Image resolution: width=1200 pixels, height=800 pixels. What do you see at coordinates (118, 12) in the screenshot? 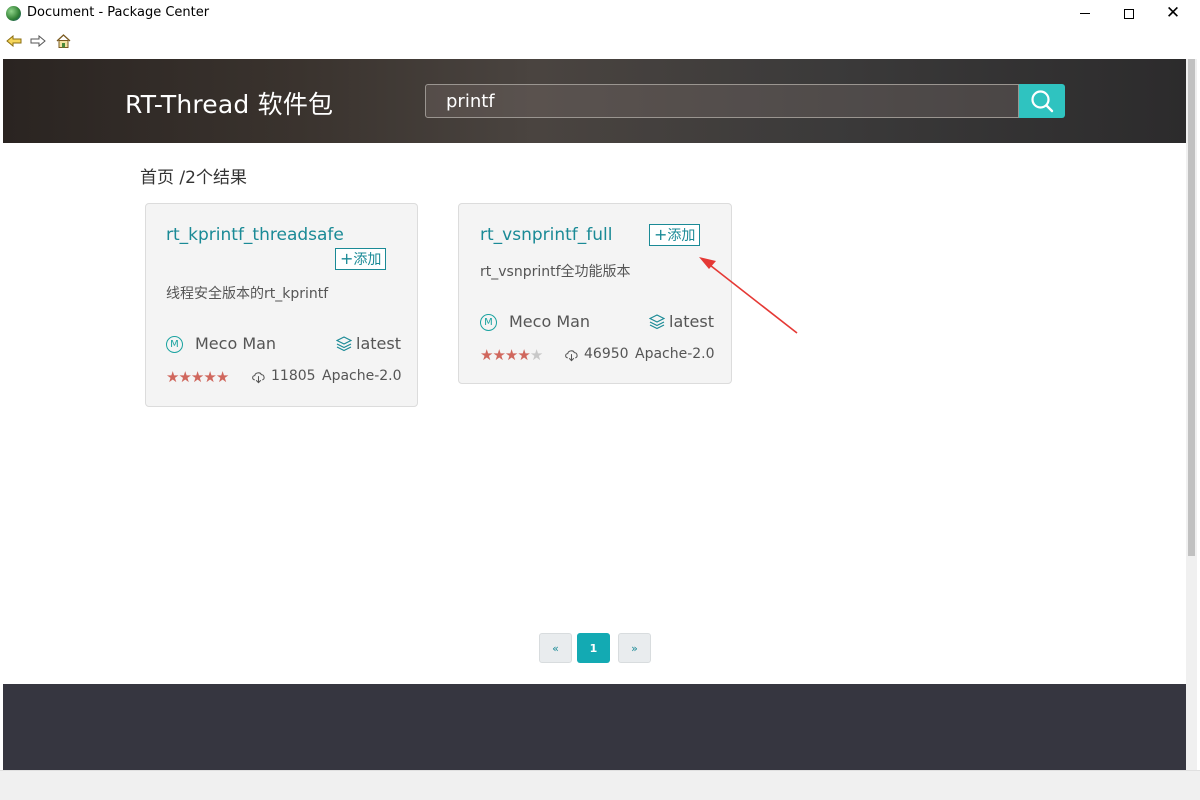
I see `window-title: Document - Package Center` at bounding box center [118, 12].